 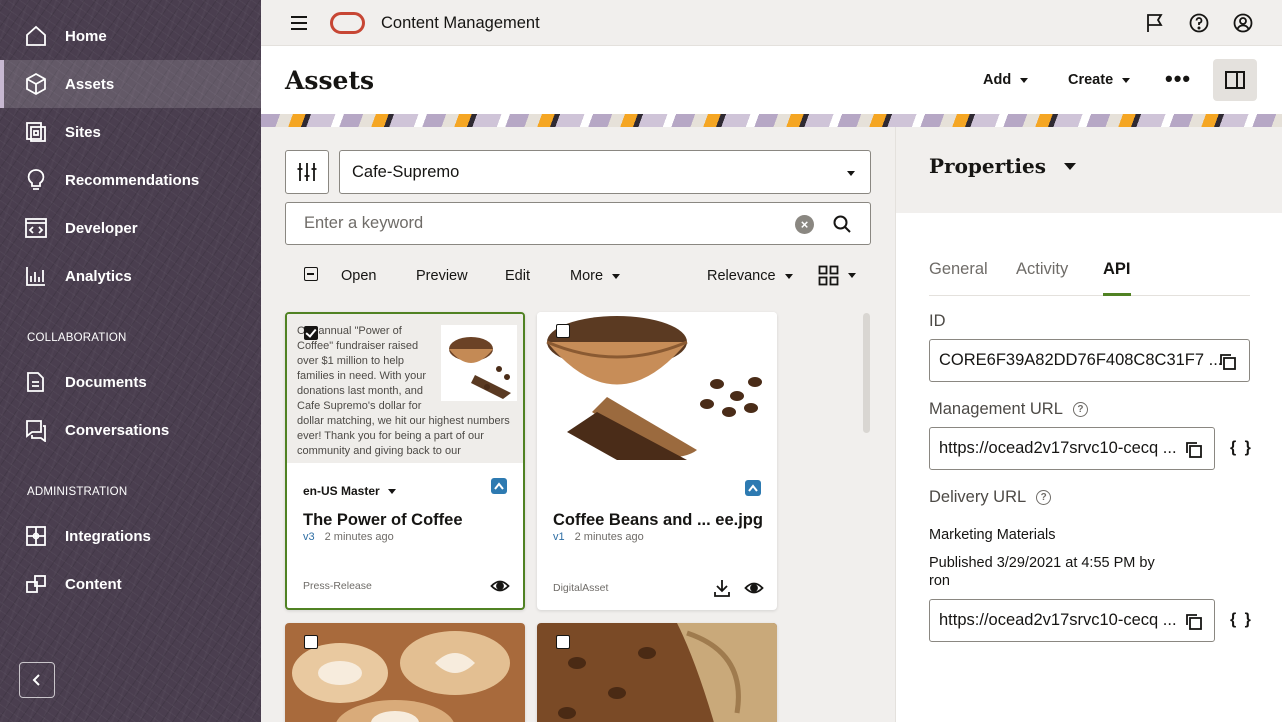 I want to click on sidebar-item-content: Content, so click(x=130, y=584).